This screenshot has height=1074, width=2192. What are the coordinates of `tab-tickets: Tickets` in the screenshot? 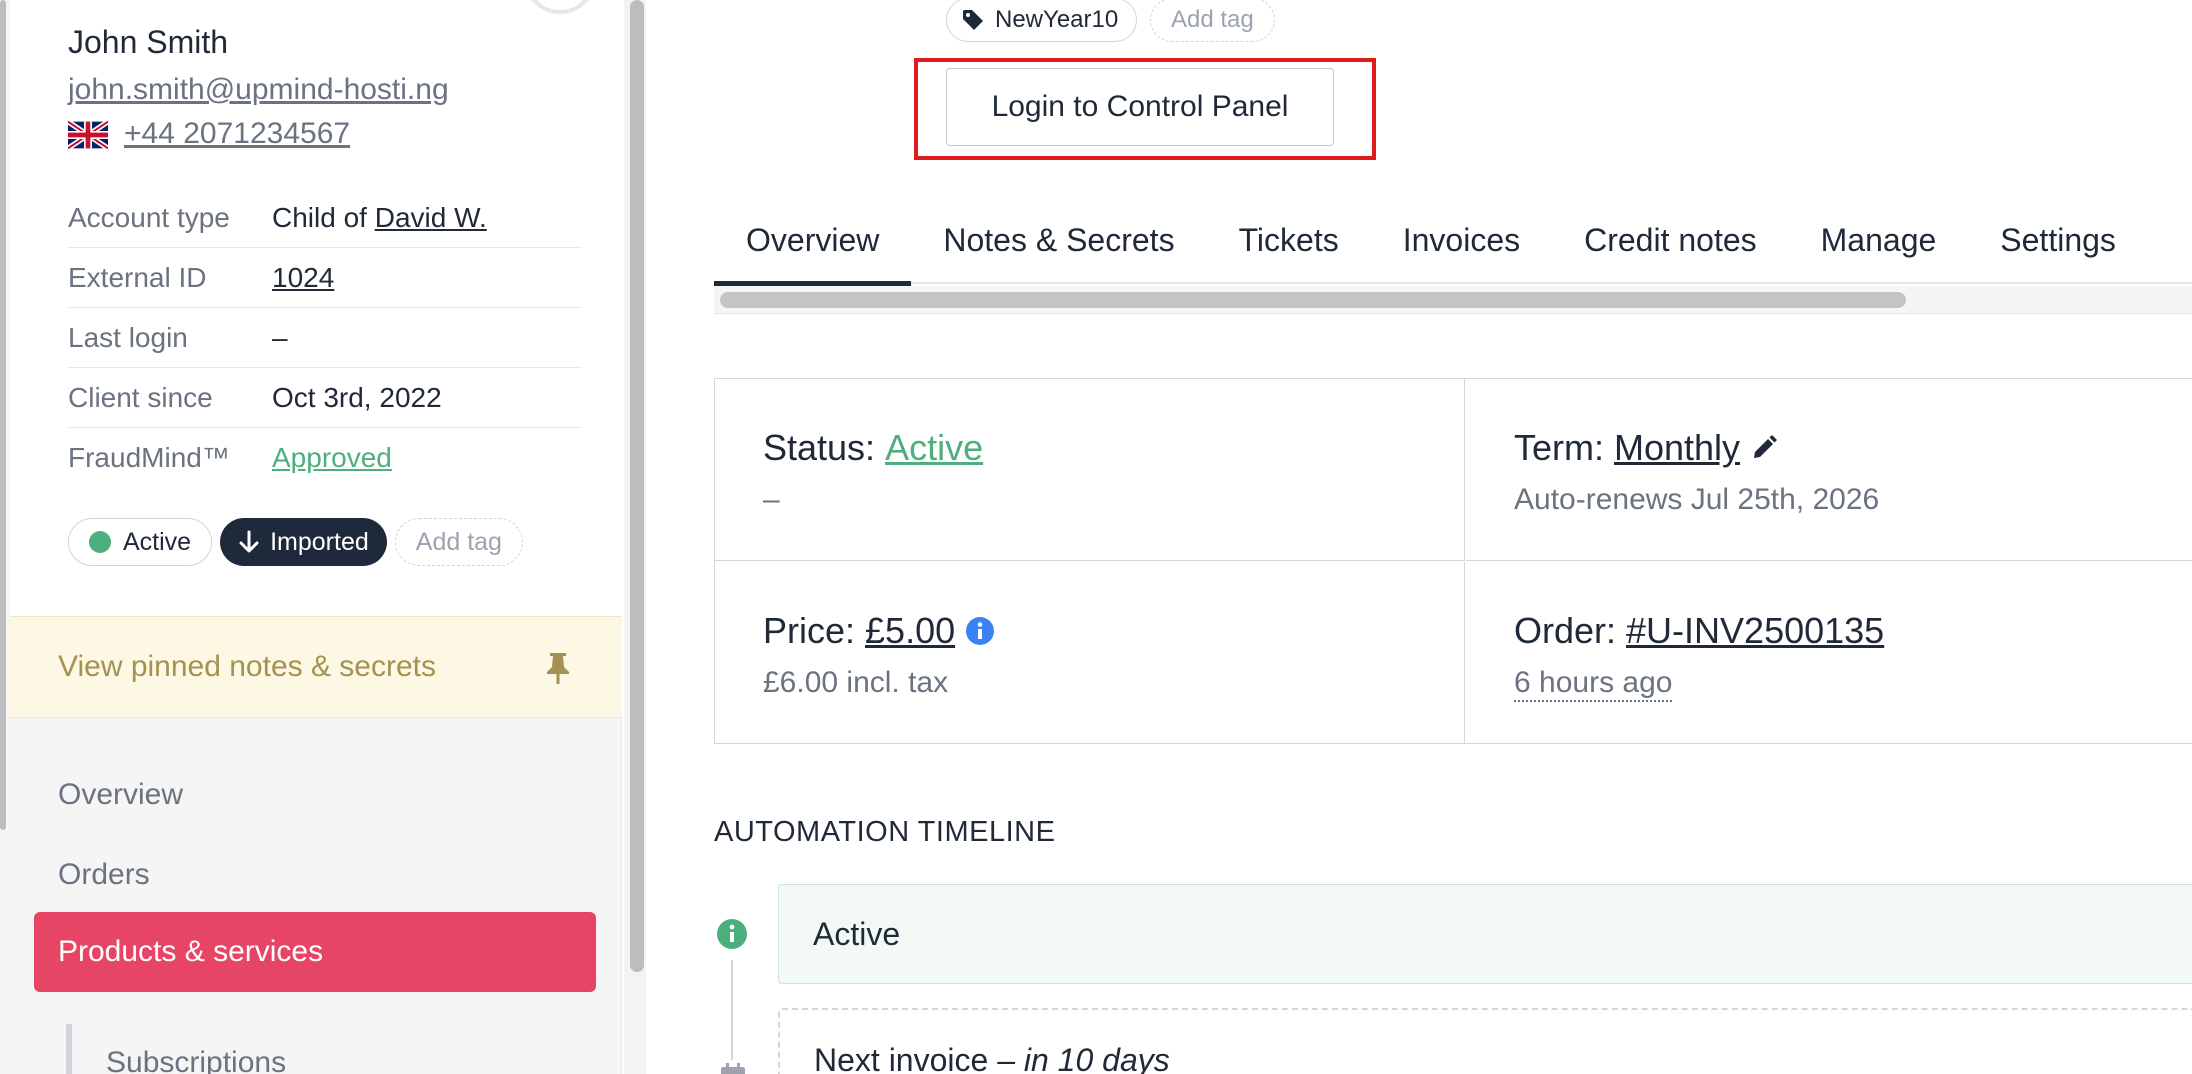 It's located at (1289, 240).